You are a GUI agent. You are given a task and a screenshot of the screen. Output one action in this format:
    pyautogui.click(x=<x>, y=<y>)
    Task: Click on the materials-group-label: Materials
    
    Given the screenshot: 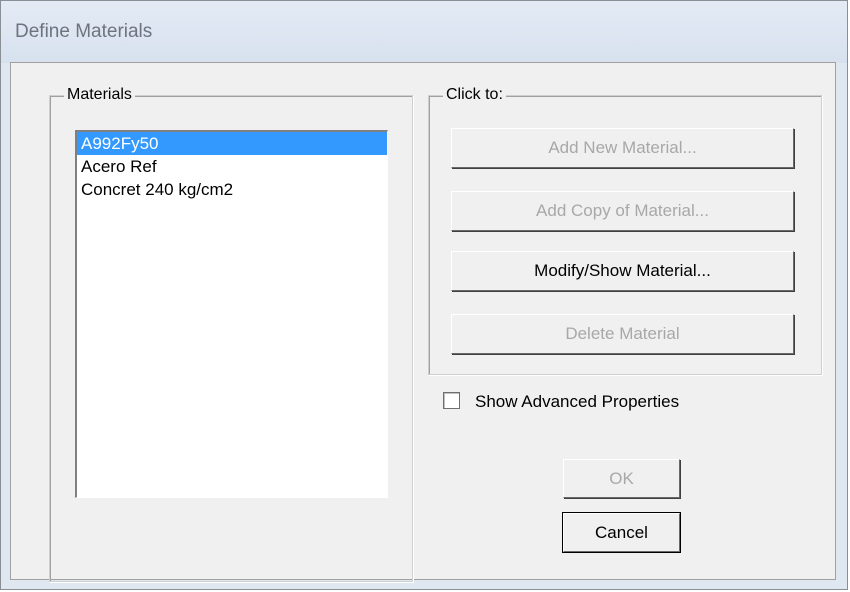 What is the action you would take?
    pyautogui.click(x=99, y=95)
    